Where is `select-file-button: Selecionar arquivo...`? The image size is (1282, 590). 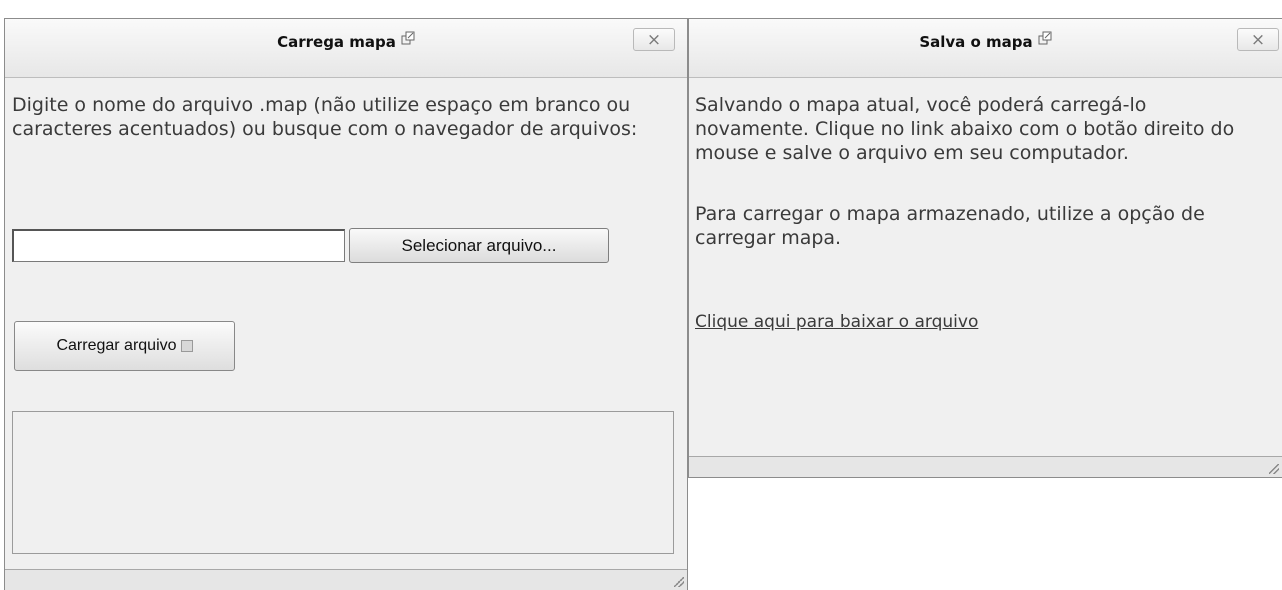
select-file-button: Selecionar arquivo... is located at coordinates (479, 245).